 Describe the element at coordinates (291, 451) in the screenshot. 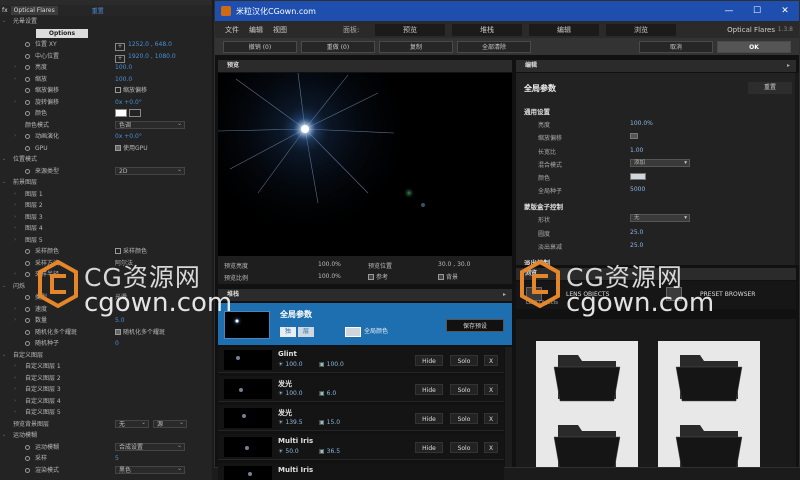

I see `layer-brightness-value: 50.0` at that location.